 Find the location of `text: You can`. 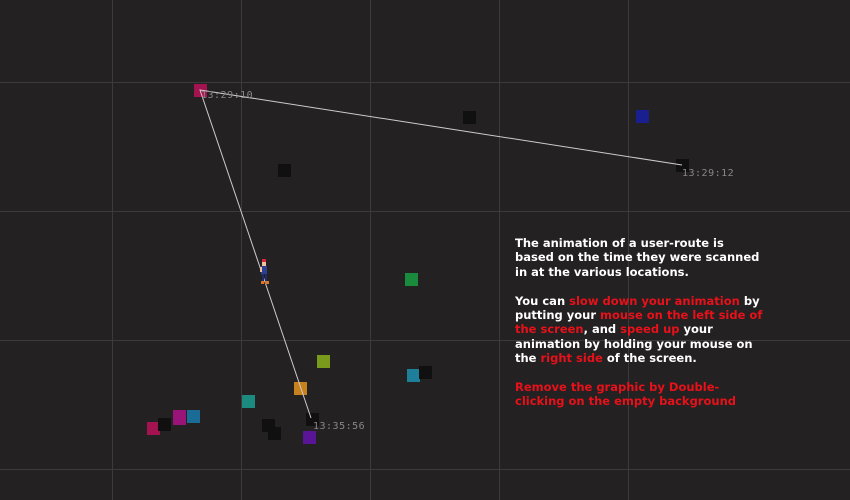

text: You can is located at coordinates (542, 300).